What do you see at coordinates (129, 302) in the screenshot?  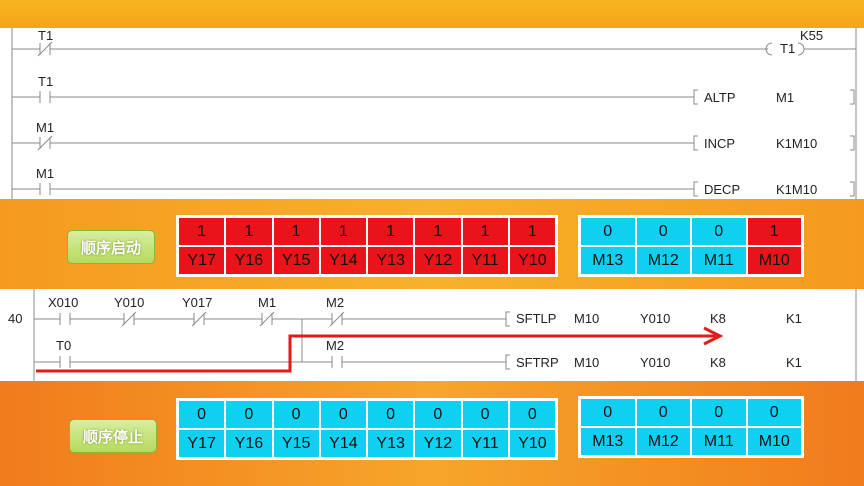 I see `contact-label: Y010` at bounding box center [129, 302].